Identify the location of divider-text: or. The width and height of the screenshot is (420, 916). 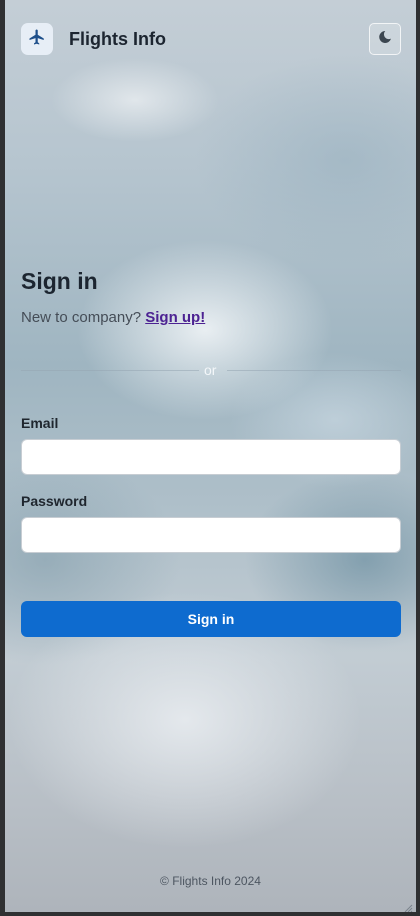
(210, 370).